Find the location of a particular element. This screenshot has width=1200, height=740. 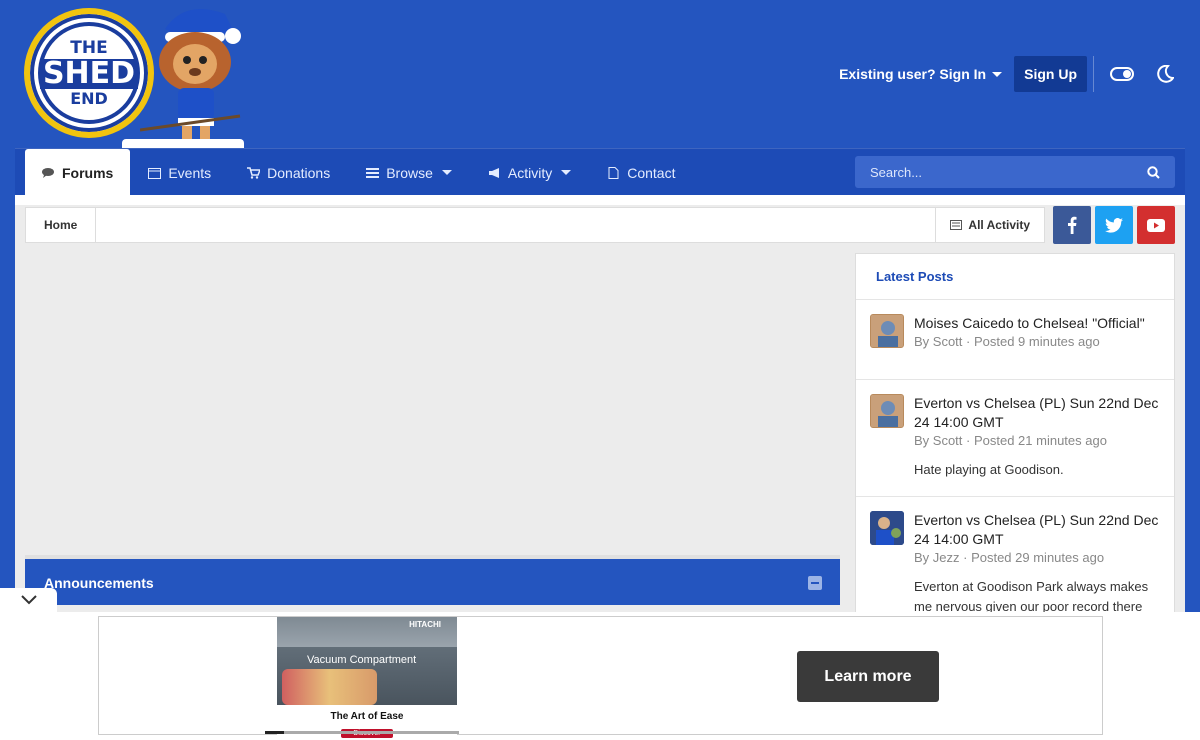

cart-icon is located at coordinates (254, 172).